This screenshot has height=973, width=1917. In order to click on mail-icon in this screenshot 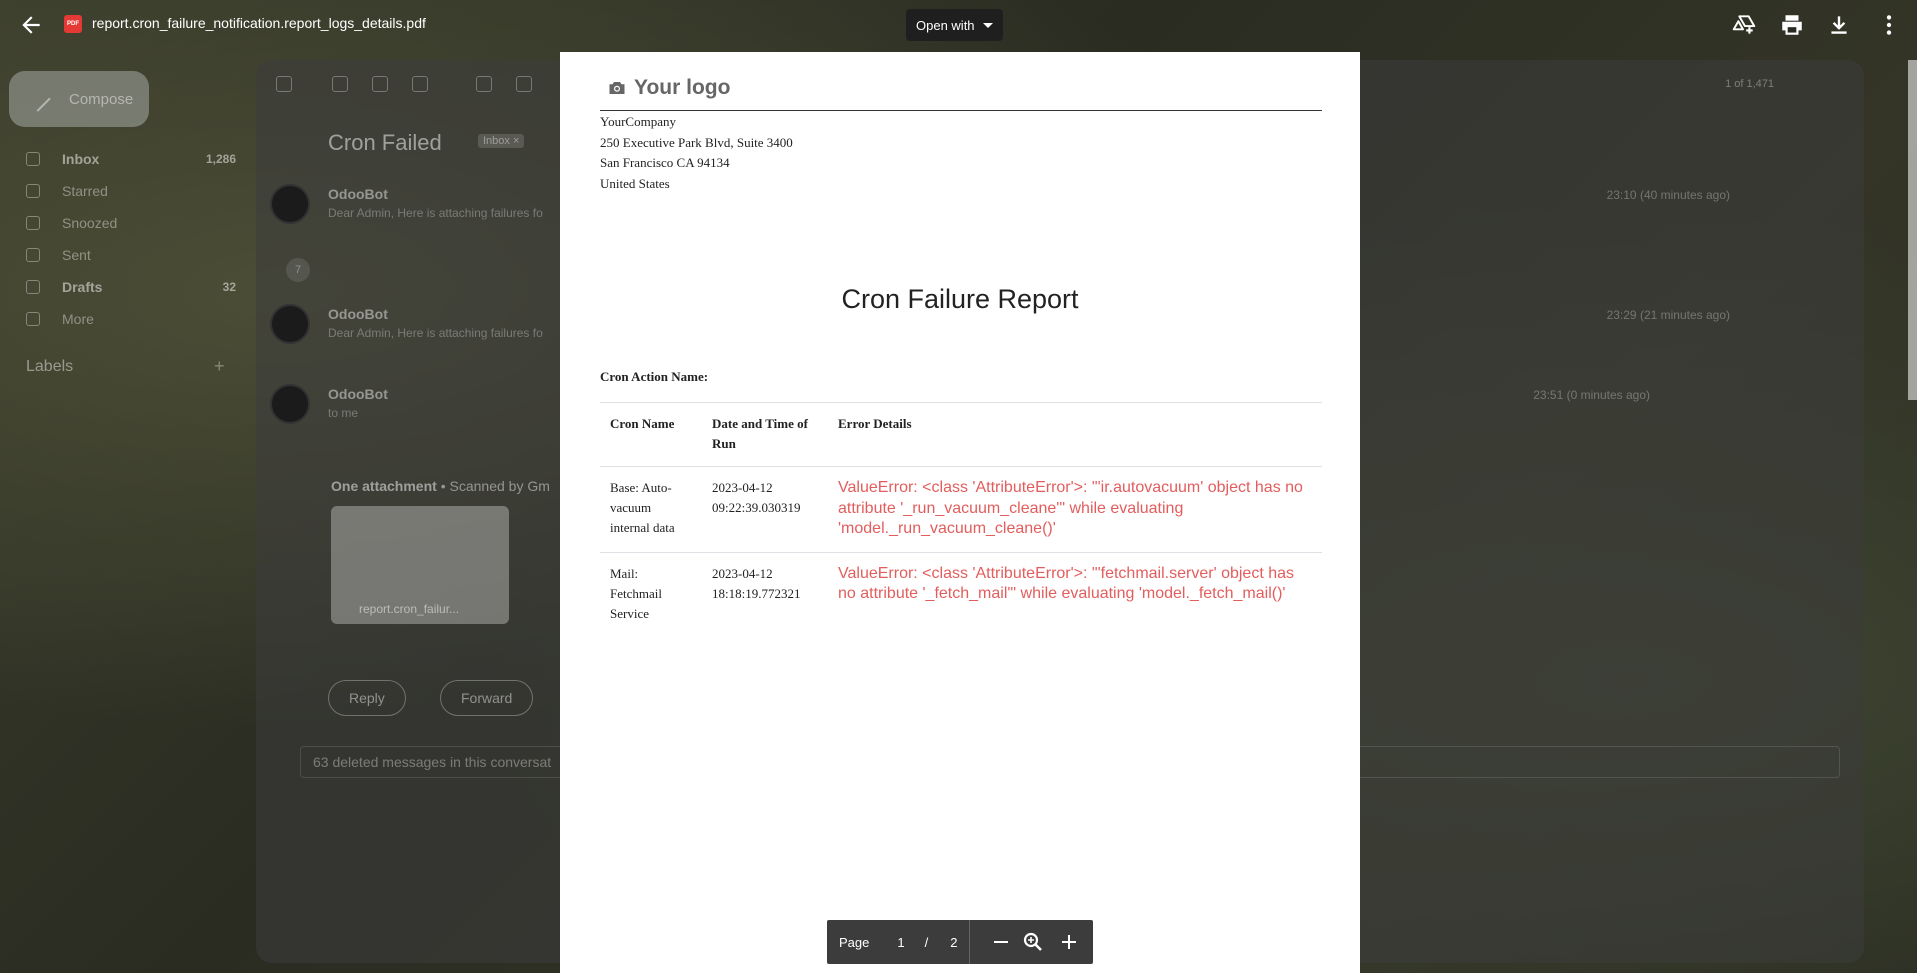, I will do `click(484, 84)`.